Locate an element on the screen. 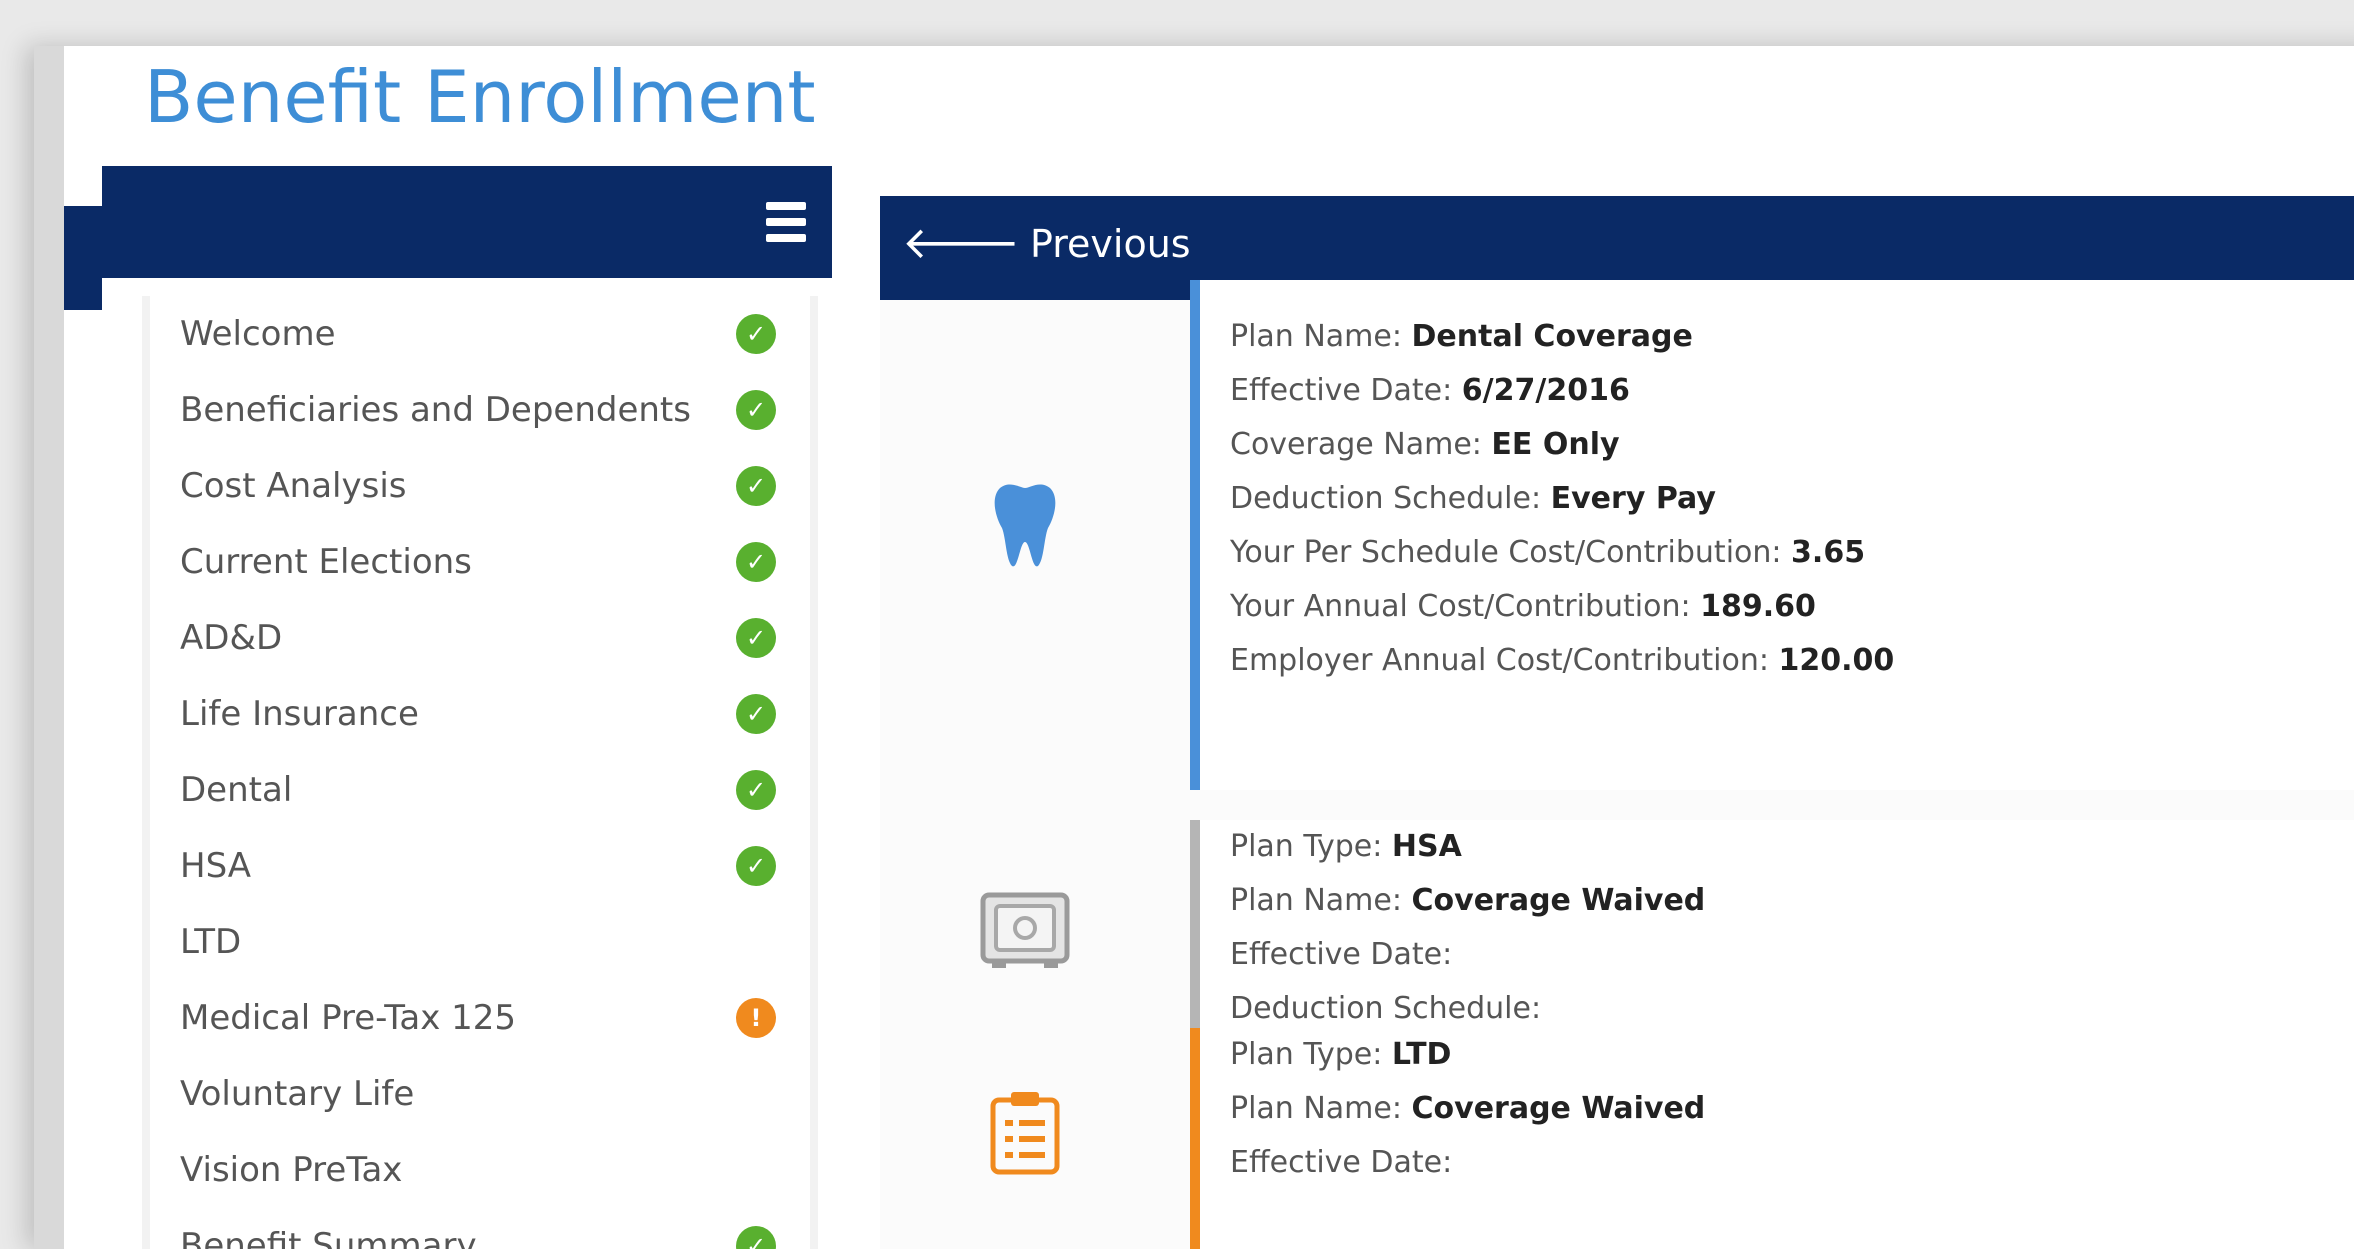 This screenshot has width=2354, height=1249. plan-field: Plan Name: Dental Coverage is located at coordinates (1792, 337).